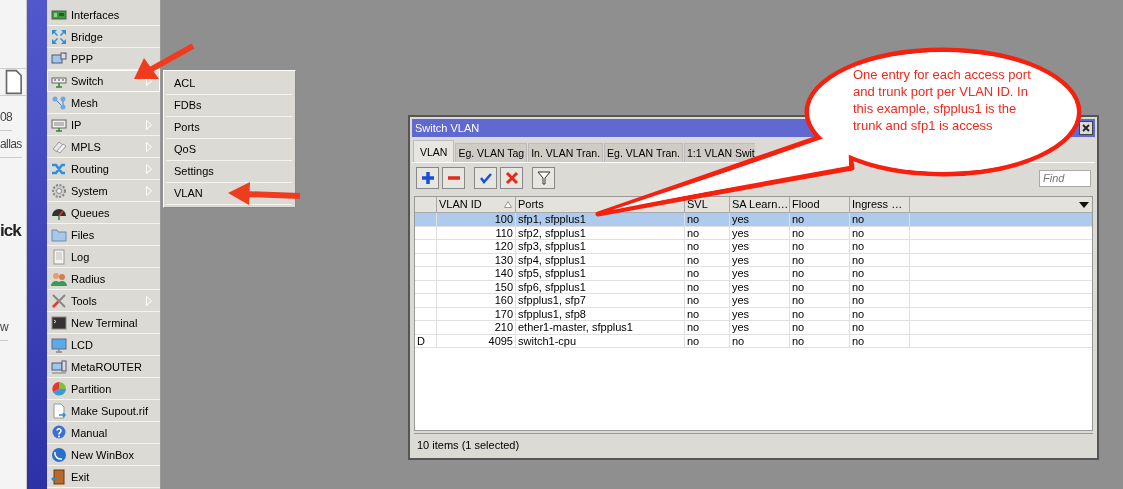  What do you see at coordinates (600, 273) in the screenshot?
I see `table-cell: sfp5, sfpplus1` at bounding box center [600, 273].